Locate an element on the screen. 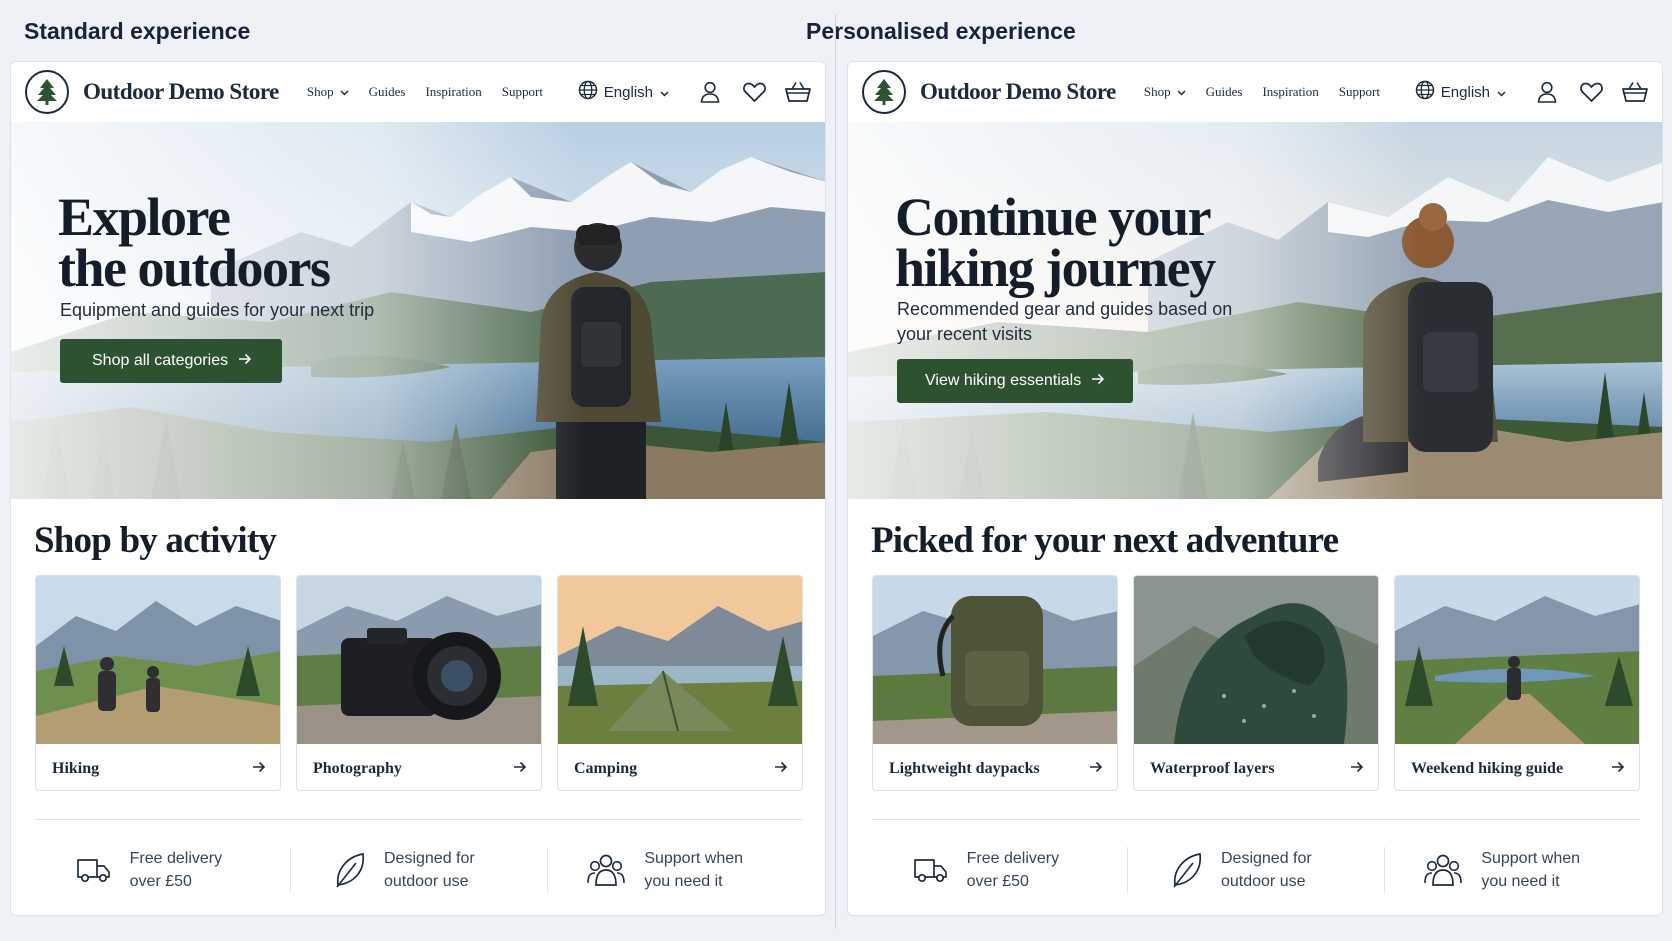 Image resolution: width=1672 pixels, height=941 pixels. shop-all-categories-button: Shop all categories is located at coordinates (171, 361).